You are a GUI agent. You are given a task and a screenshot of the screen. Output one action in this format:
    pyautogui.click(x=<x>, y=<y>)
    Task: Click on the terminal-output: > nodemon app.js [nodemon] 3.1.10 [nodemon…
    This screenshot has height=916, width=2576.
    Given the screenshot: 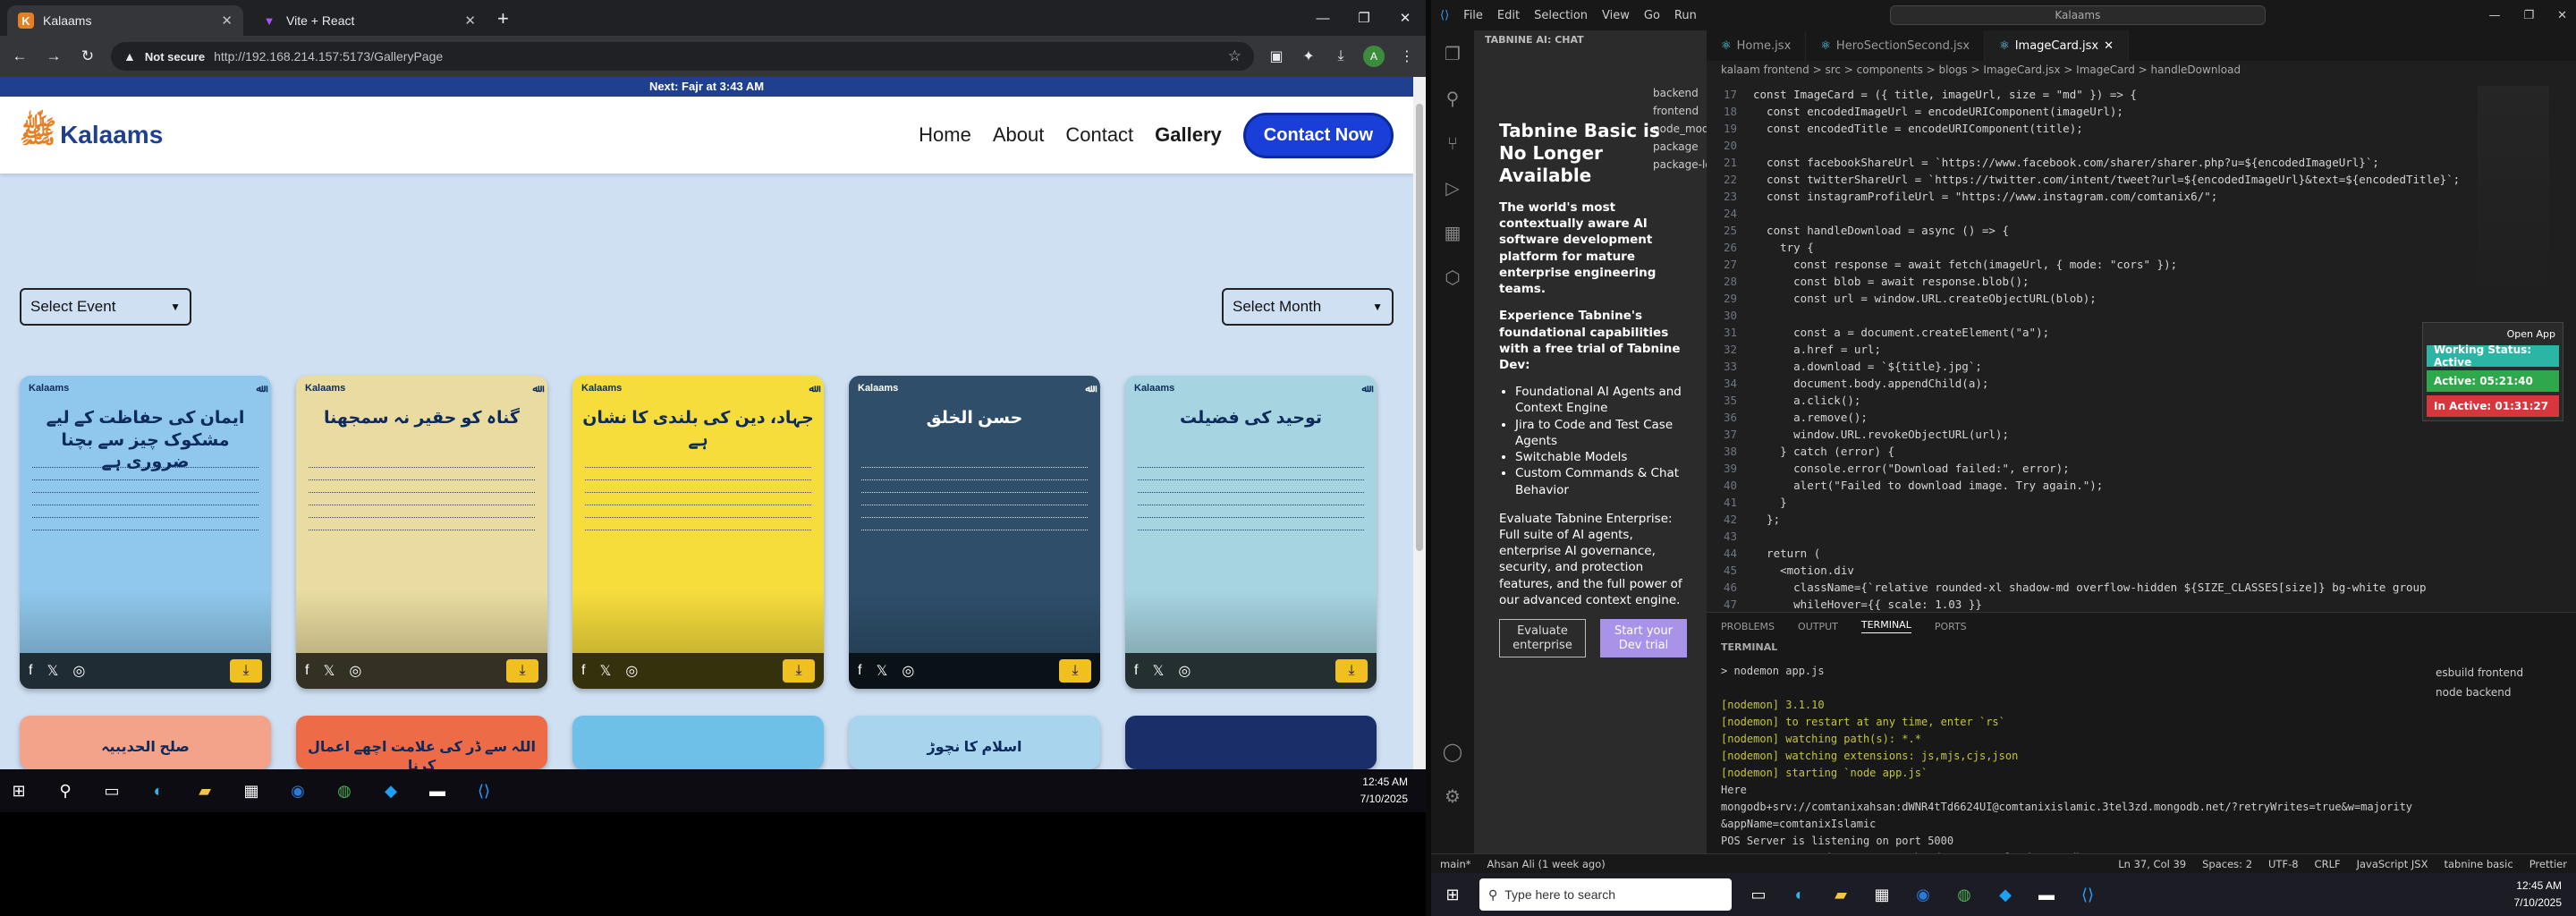 What is the action you would take?
    pyautogui.click(x=2070, y=765)
    